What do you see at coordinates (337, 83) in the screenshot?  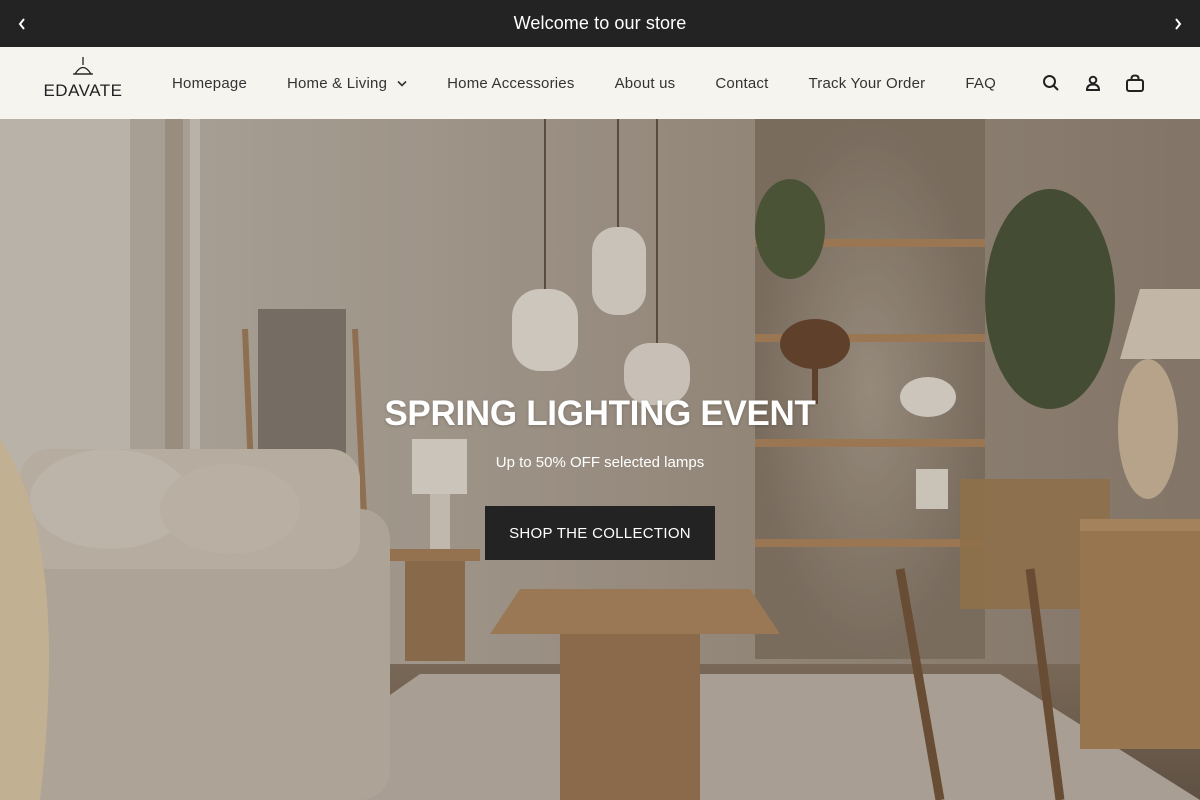 I see `nav-item-label: Home & Living` at bounding box center [337, 83].